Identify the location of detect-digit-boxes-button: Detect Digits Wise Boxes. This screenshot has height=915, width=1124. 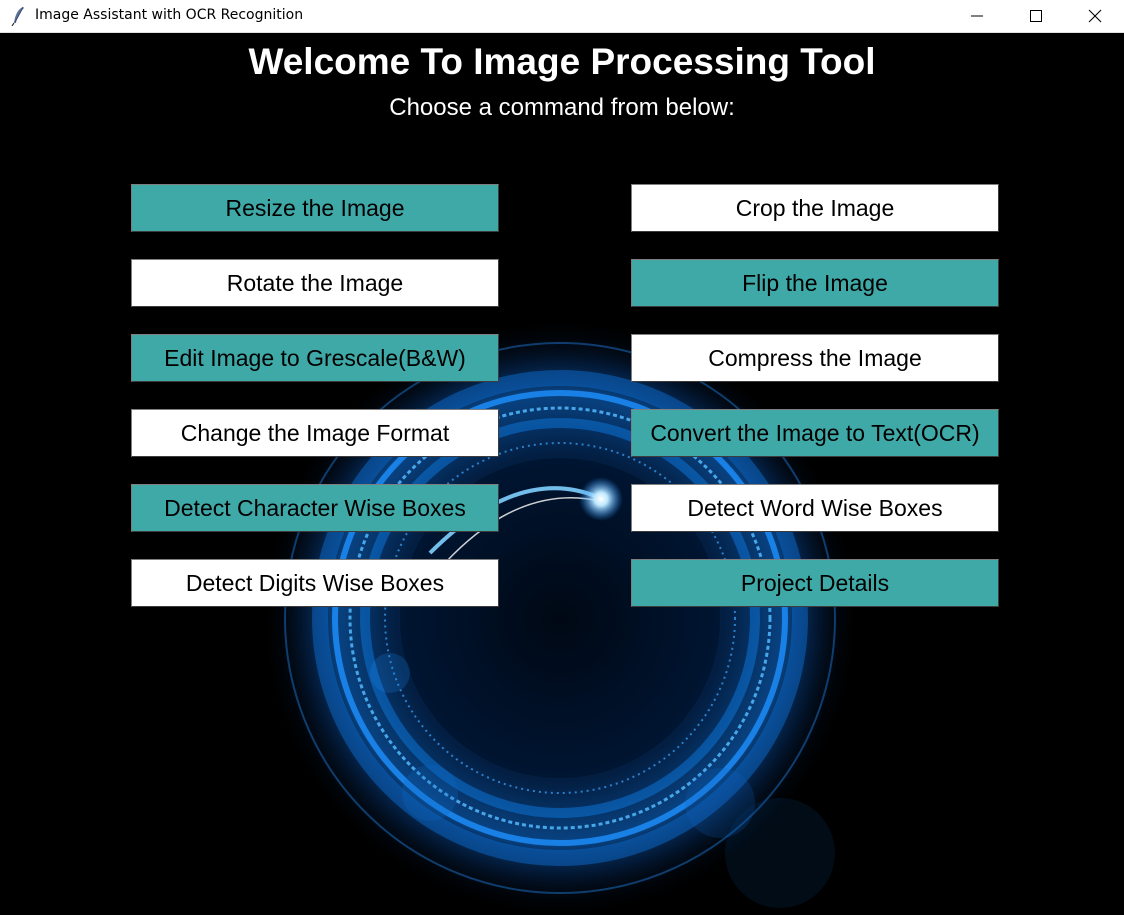
(315, 583).